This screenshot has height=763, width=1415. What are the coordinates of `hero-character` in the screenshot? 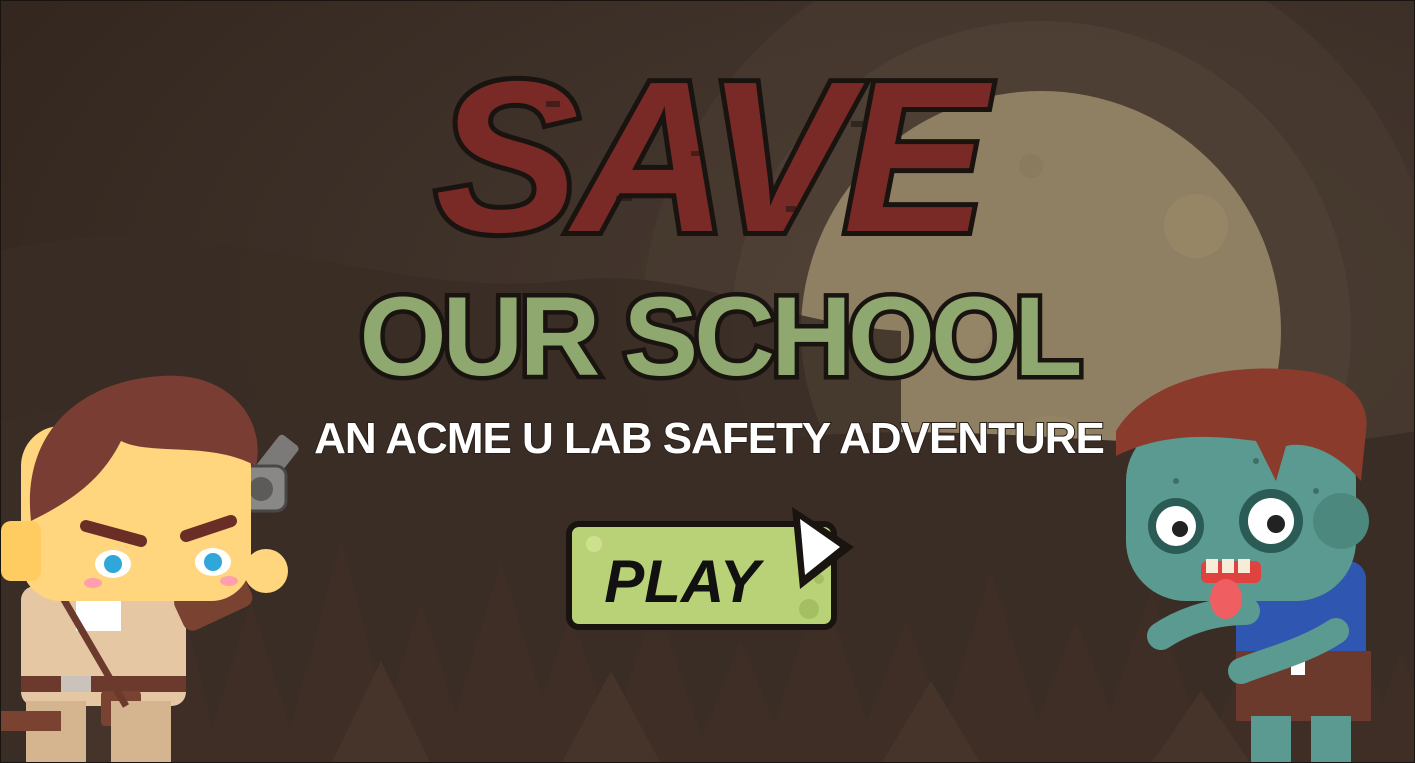 It's located at (150, 568).